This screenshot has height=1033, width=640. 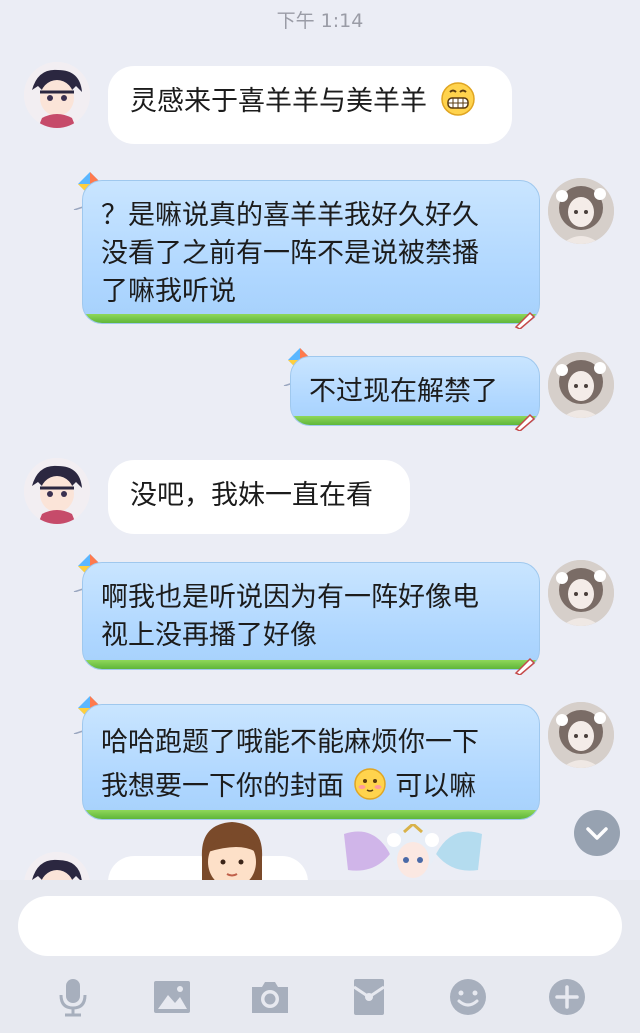 What do you see at coordinates (413, 852) in the screenshot?
I see `fairy-girl-sticker` at bounding box center [413, 852].